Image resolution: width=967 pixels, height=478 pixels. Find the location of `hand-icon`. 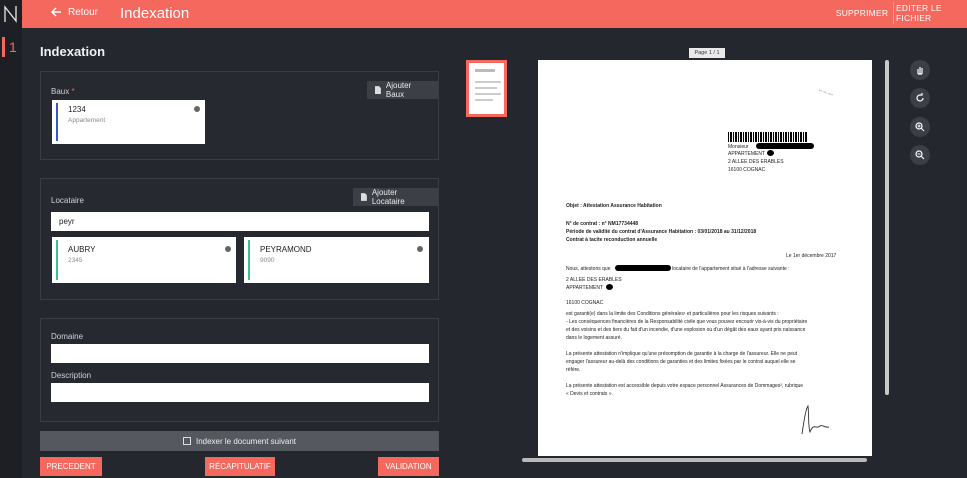

hand-icon is located at coordinates (920, 71).